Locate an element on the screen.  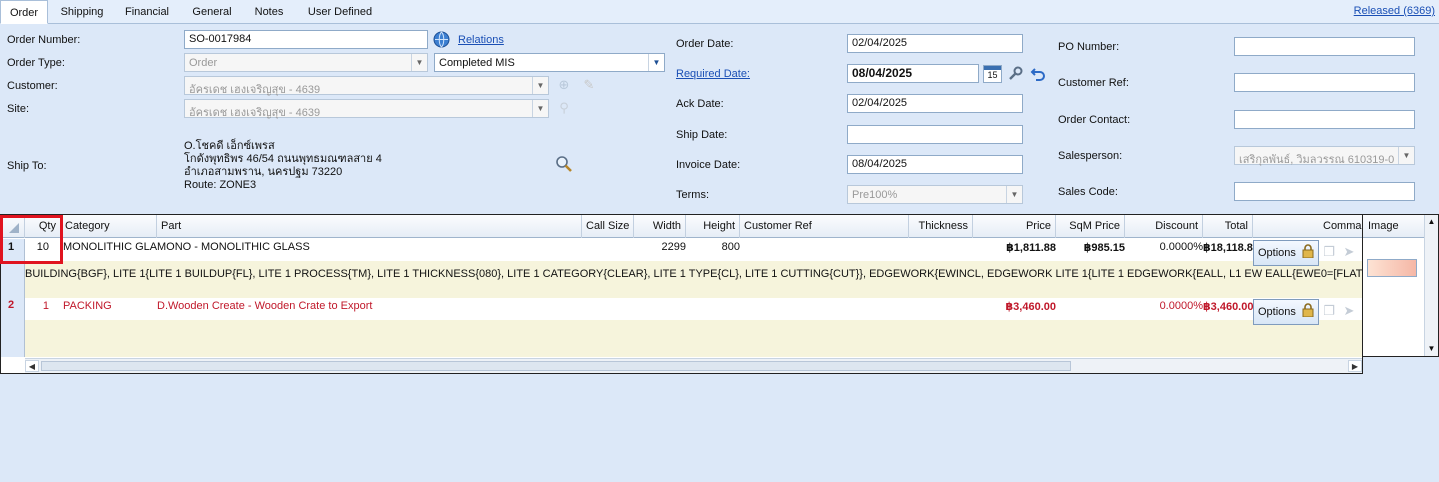
scroll-right-icon: ▶ is located at coordinates (1355, 366).